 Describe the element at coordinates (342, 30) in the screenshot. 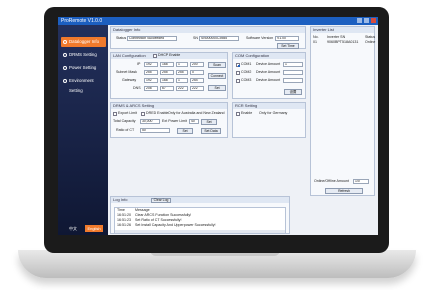

I see `group-title: Inverter List` at that location.